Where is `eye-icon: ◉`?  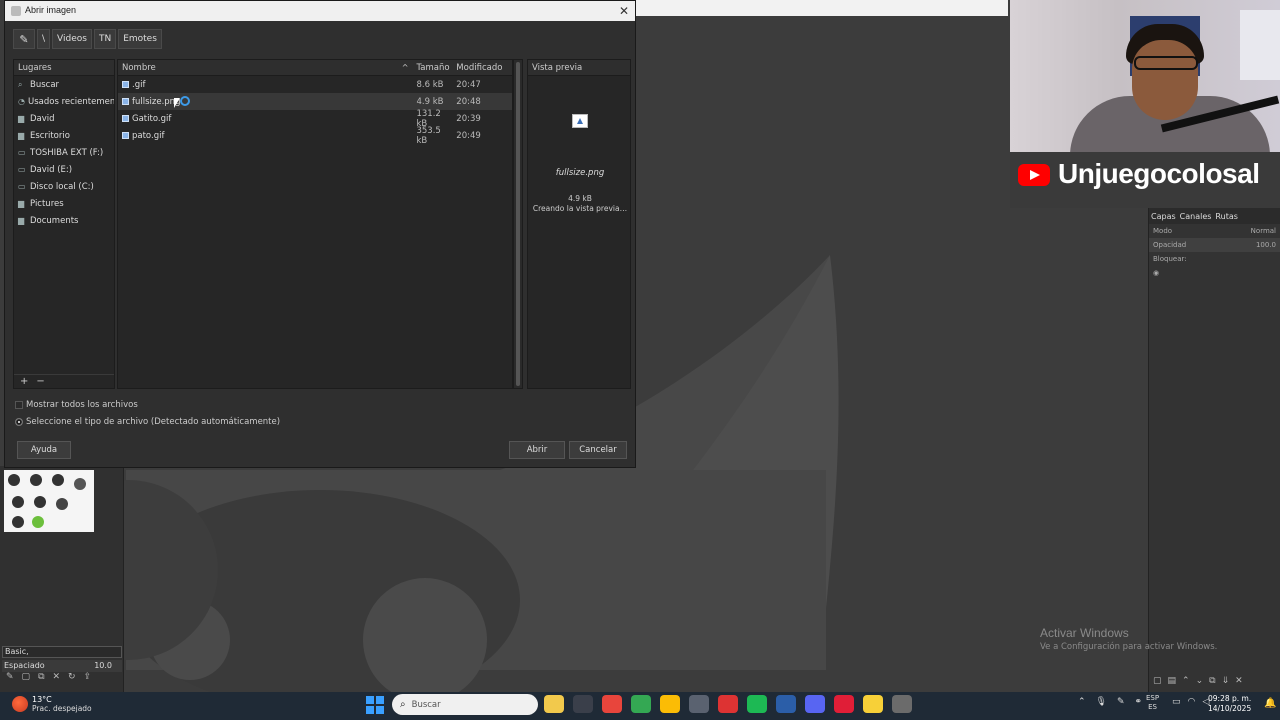 eye-icon: ◉ is located at coordinates (1156, 273).